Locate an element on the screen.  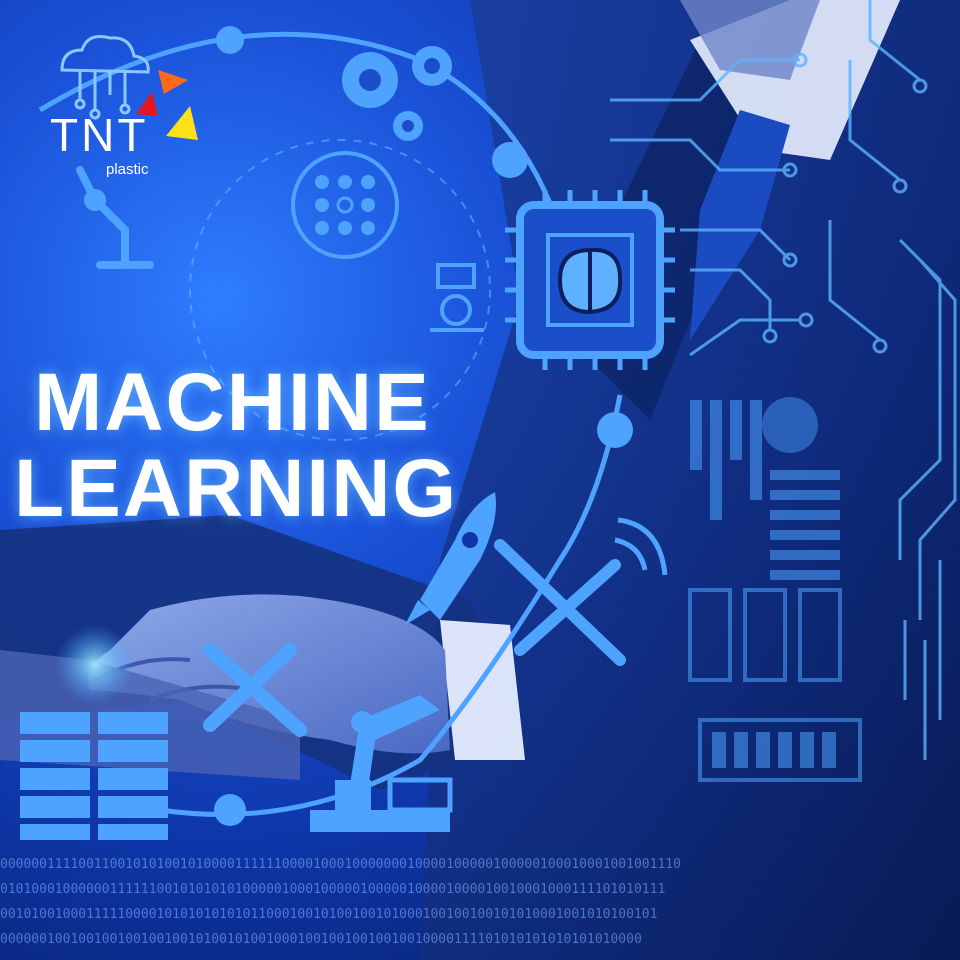
headline-line-2: LEARNING is located at coordinates (236, 488).